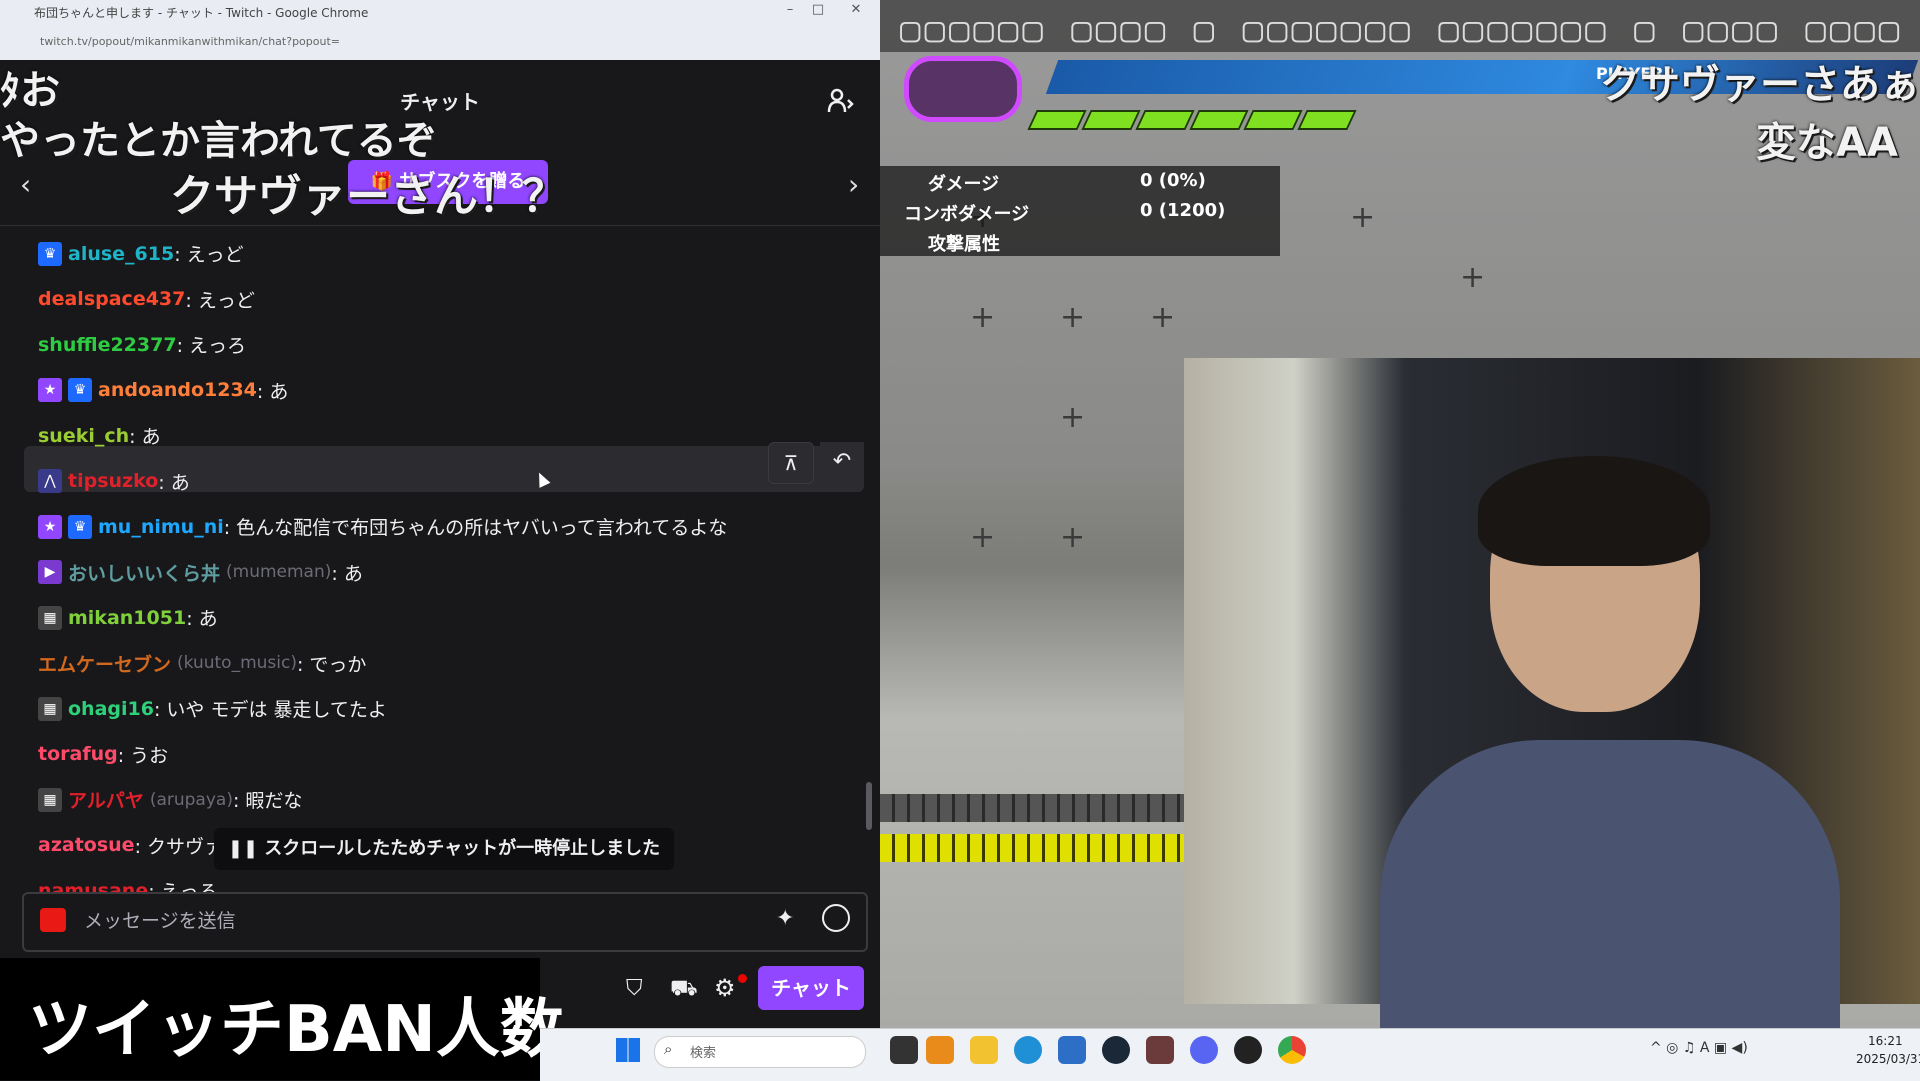 The width and height of the screenshot is (1920, 1081). What do you see at coordinates (331, 664) in the screenshot?
I see `chat-message-text: : でっか` at bounding box center [331, 664].